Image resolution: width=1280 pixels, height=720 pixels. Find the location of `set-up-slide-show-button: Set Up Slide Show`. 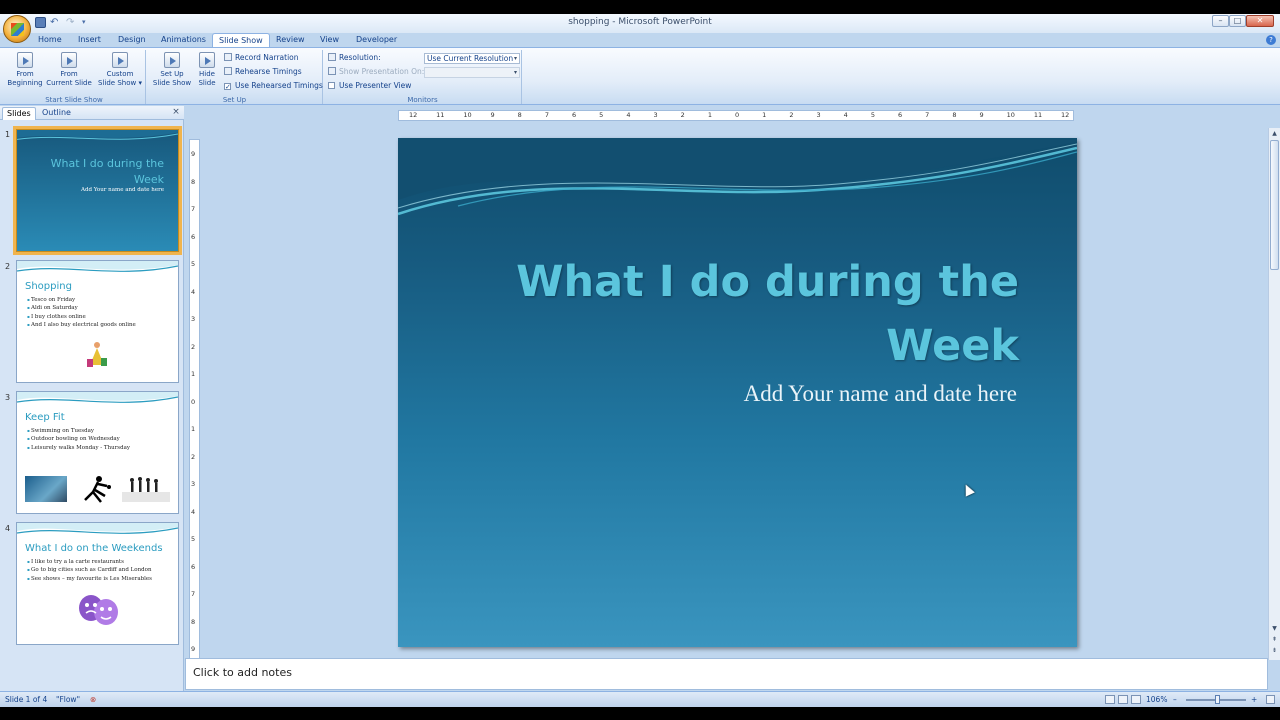

set-up-slide-show-button: Set Up Slide Show is located at coordinates (172, 70).